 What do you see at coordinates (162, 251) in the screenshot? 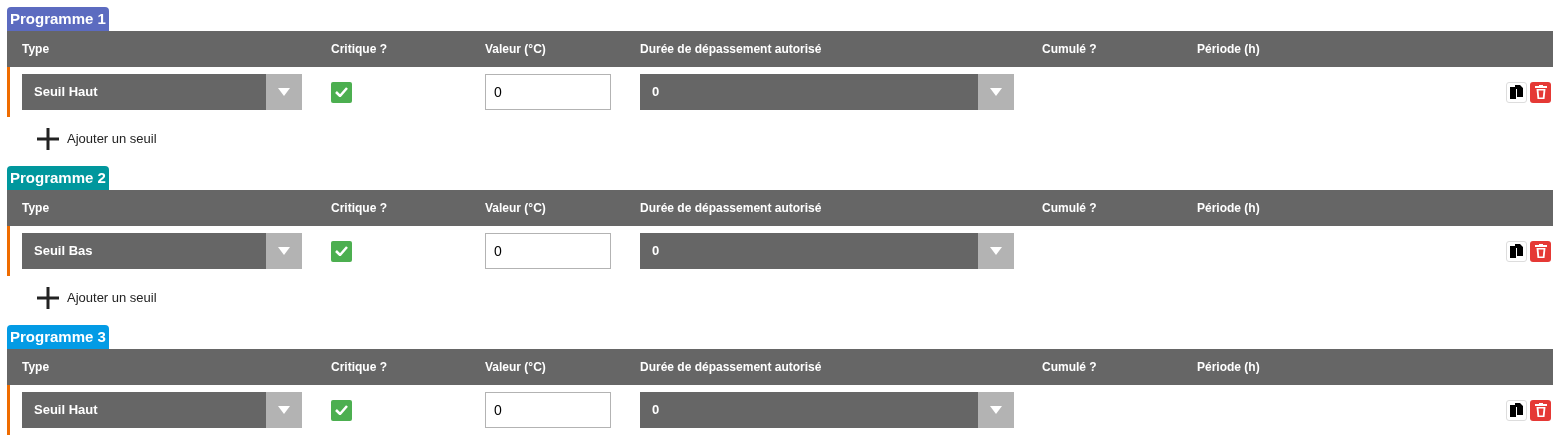
I see `type-select: Seuil Bas` at bounding box center [162, 251].